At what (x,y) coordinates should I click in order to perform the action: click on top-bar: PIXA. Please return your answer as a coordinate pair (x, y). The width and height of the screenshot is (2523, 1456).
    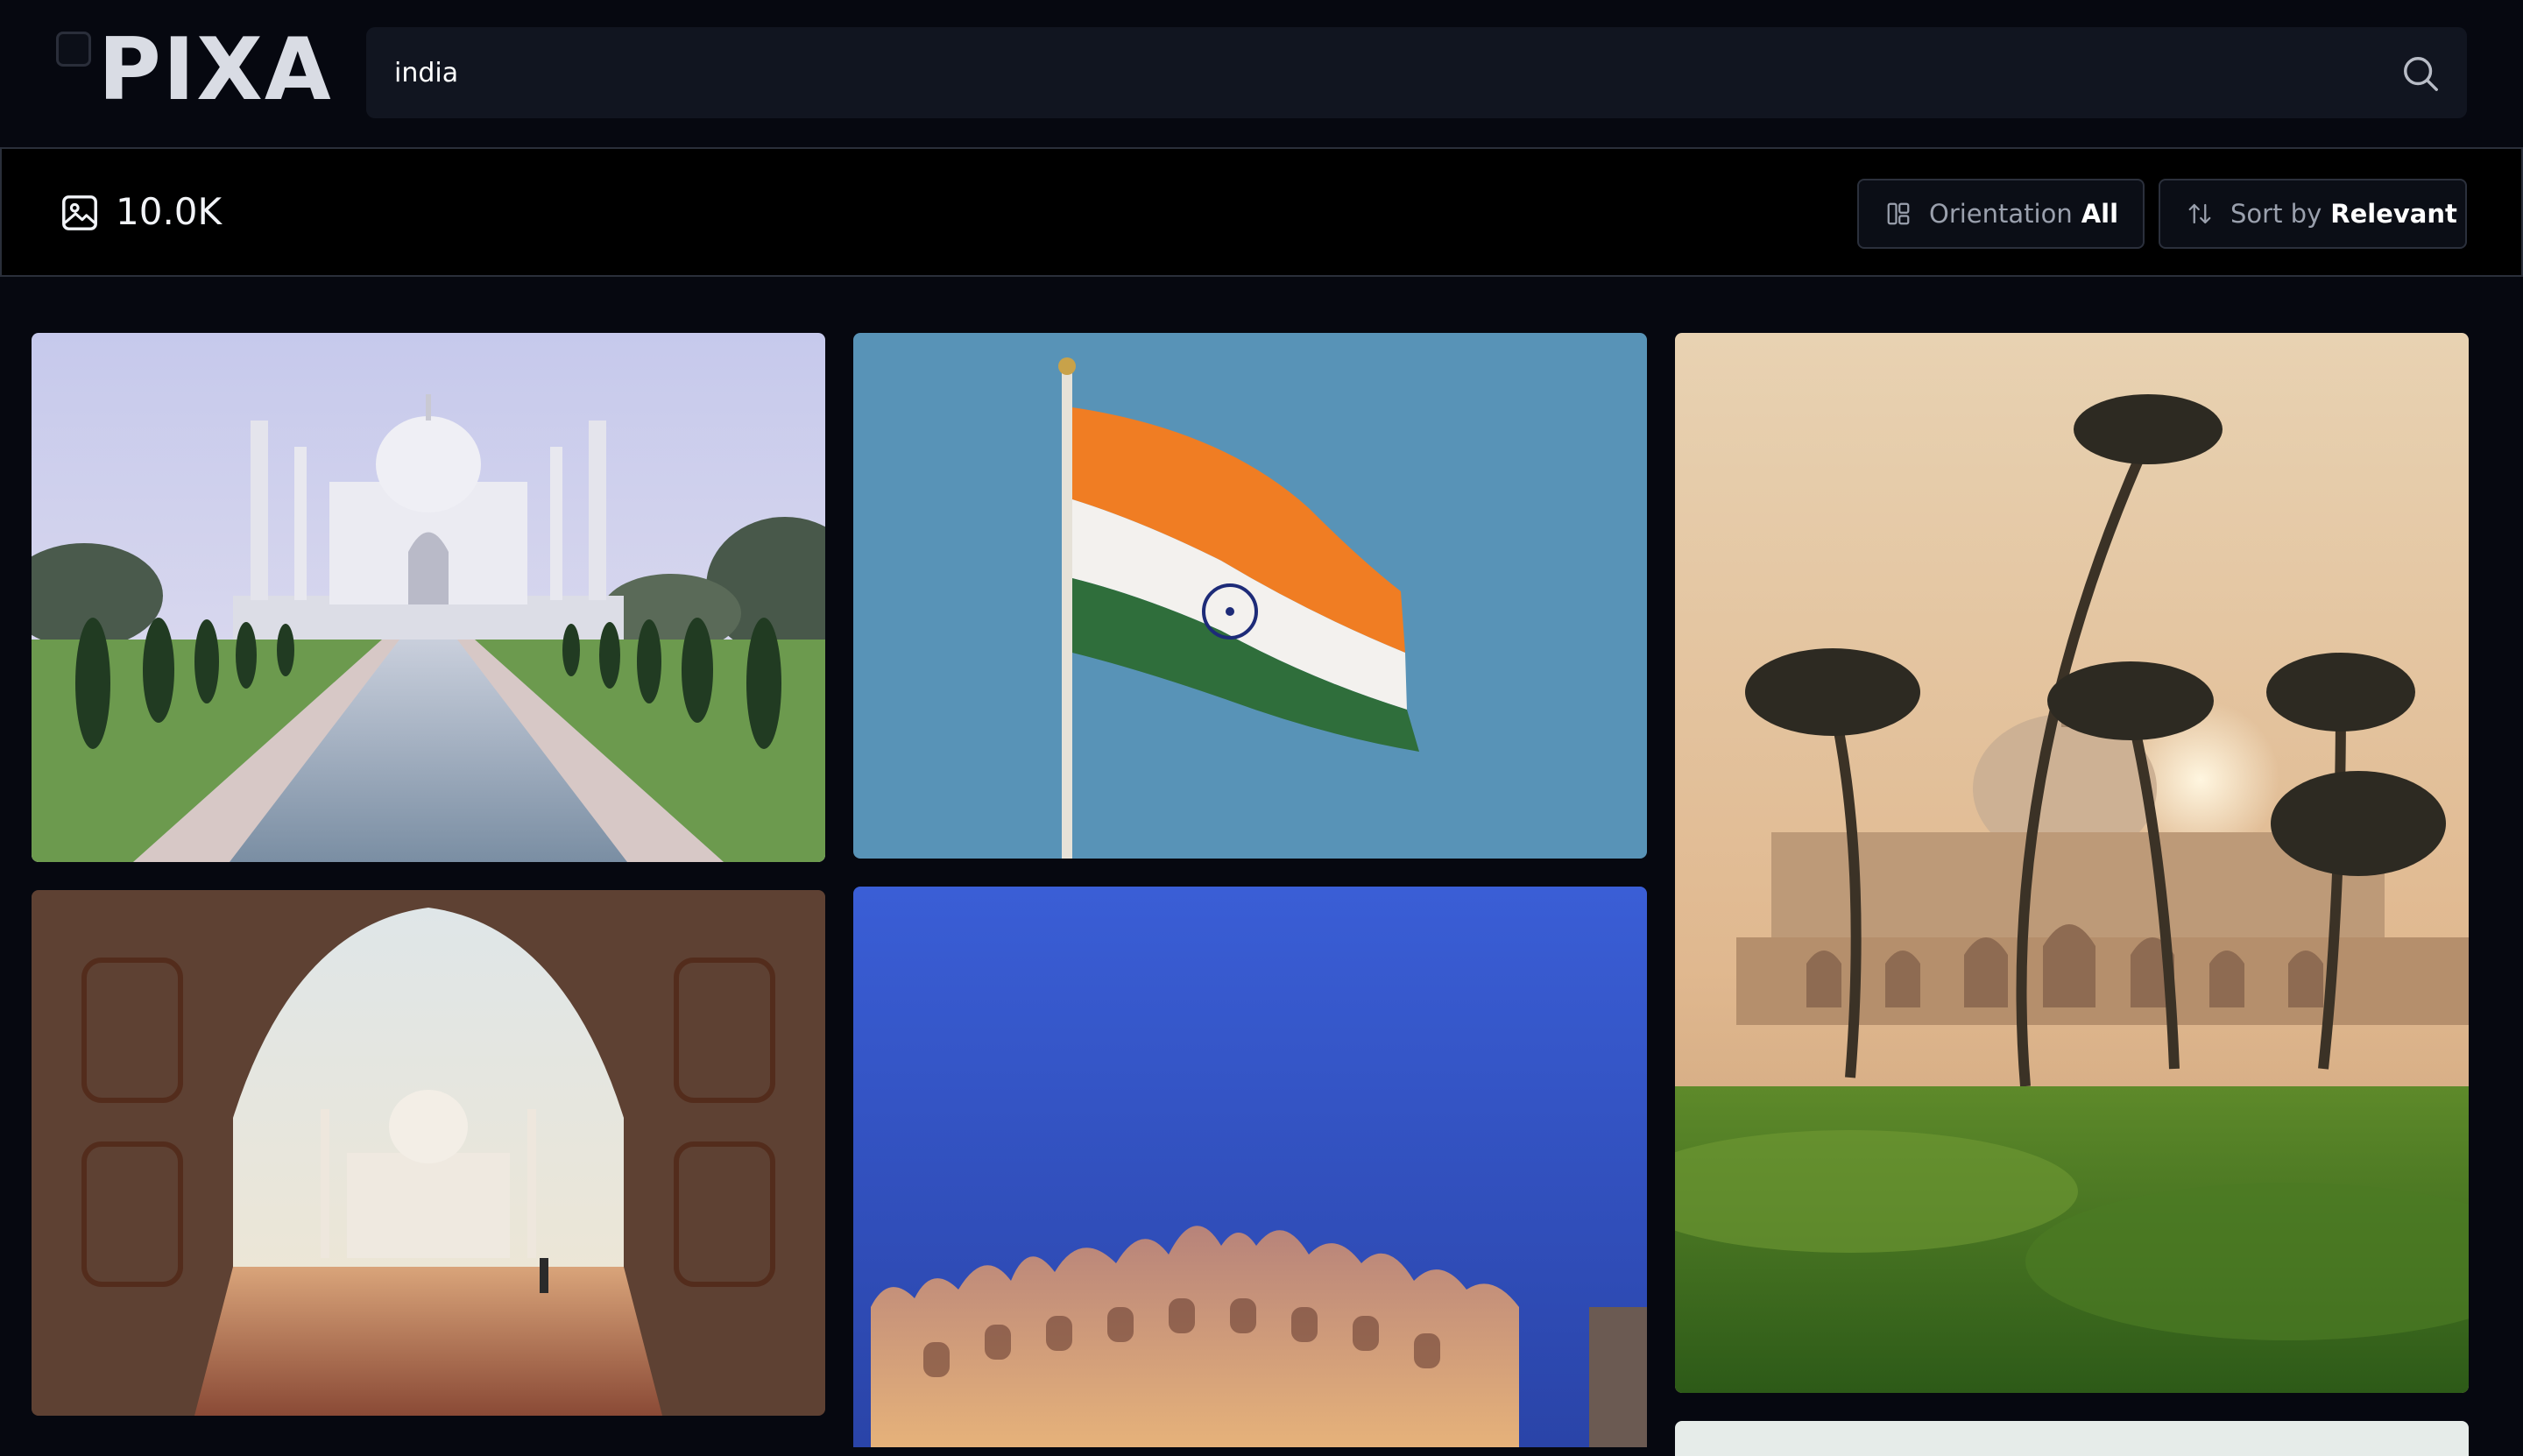
    Looking at the image, I should click on (1261, 73).